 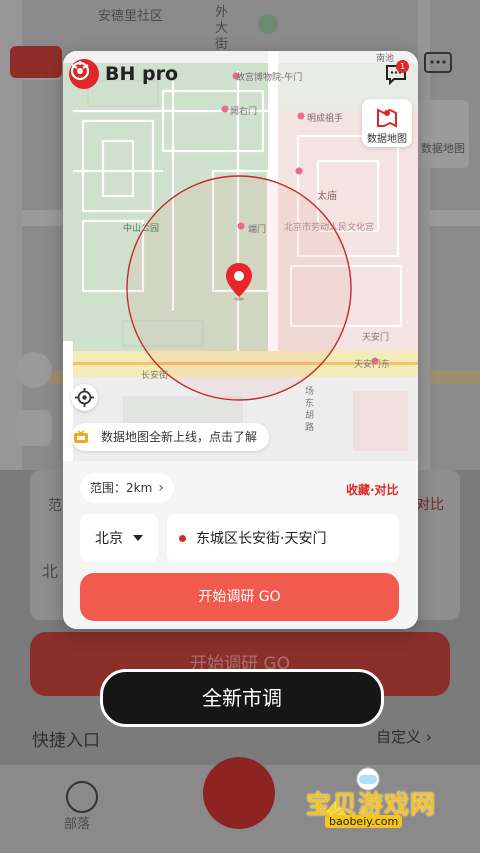 What do you see at coordinates (387, 123) in the screenshot?
I see `data-map-button: 数据地图` at bounding box center [387, 123].